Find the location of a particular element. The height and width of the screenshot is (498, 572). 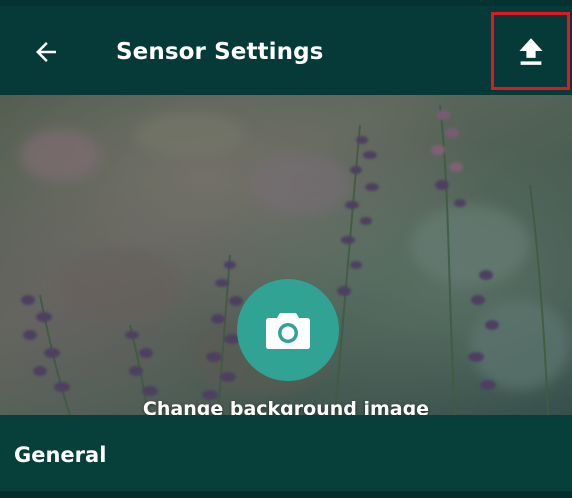

back-button is located at coordinates (46, 52).